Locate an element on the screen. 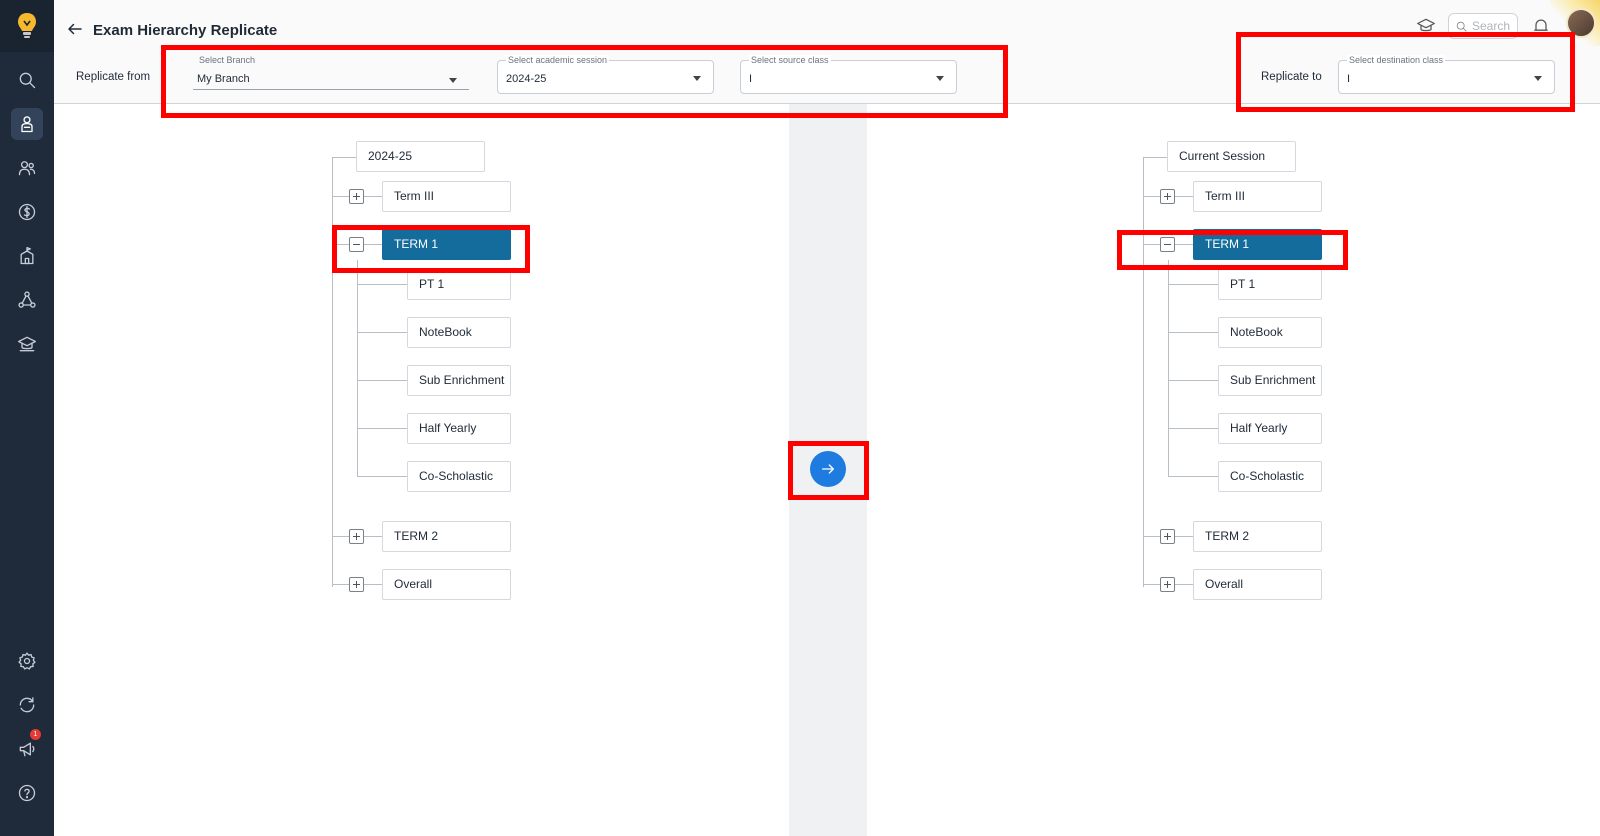  sidebar: 1 is located at coordinates (27, 418).